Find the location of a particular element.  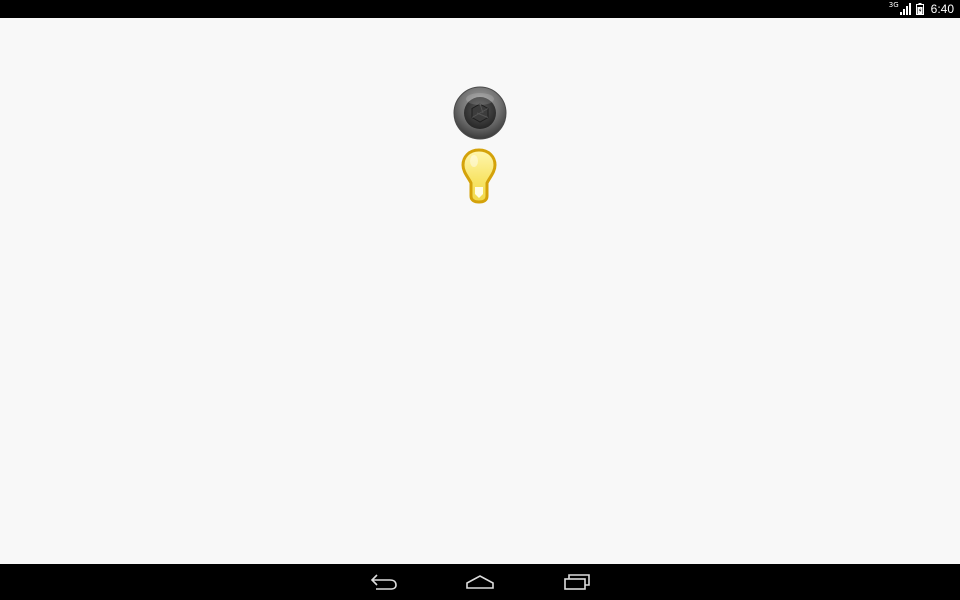

home-button is located at coordinates (480, 582).